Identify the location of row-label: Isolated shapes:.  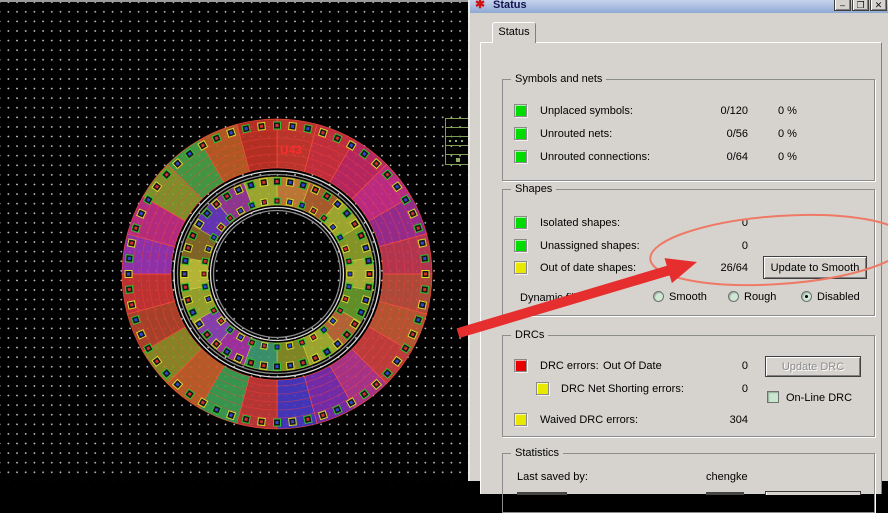
(580, 223).